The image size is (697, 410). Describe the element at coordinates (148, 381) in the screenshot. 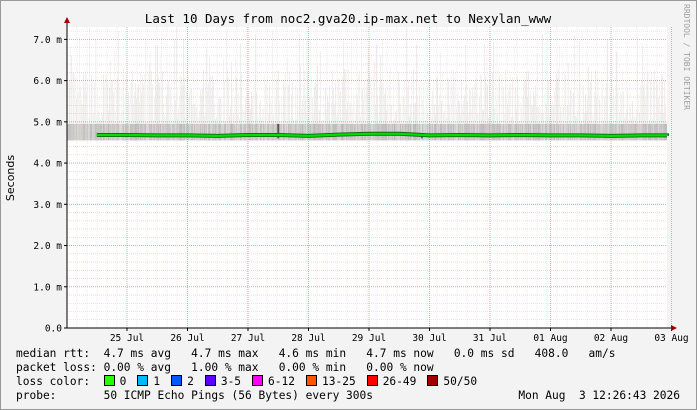

I see `loss-color-item: 1` at that location.